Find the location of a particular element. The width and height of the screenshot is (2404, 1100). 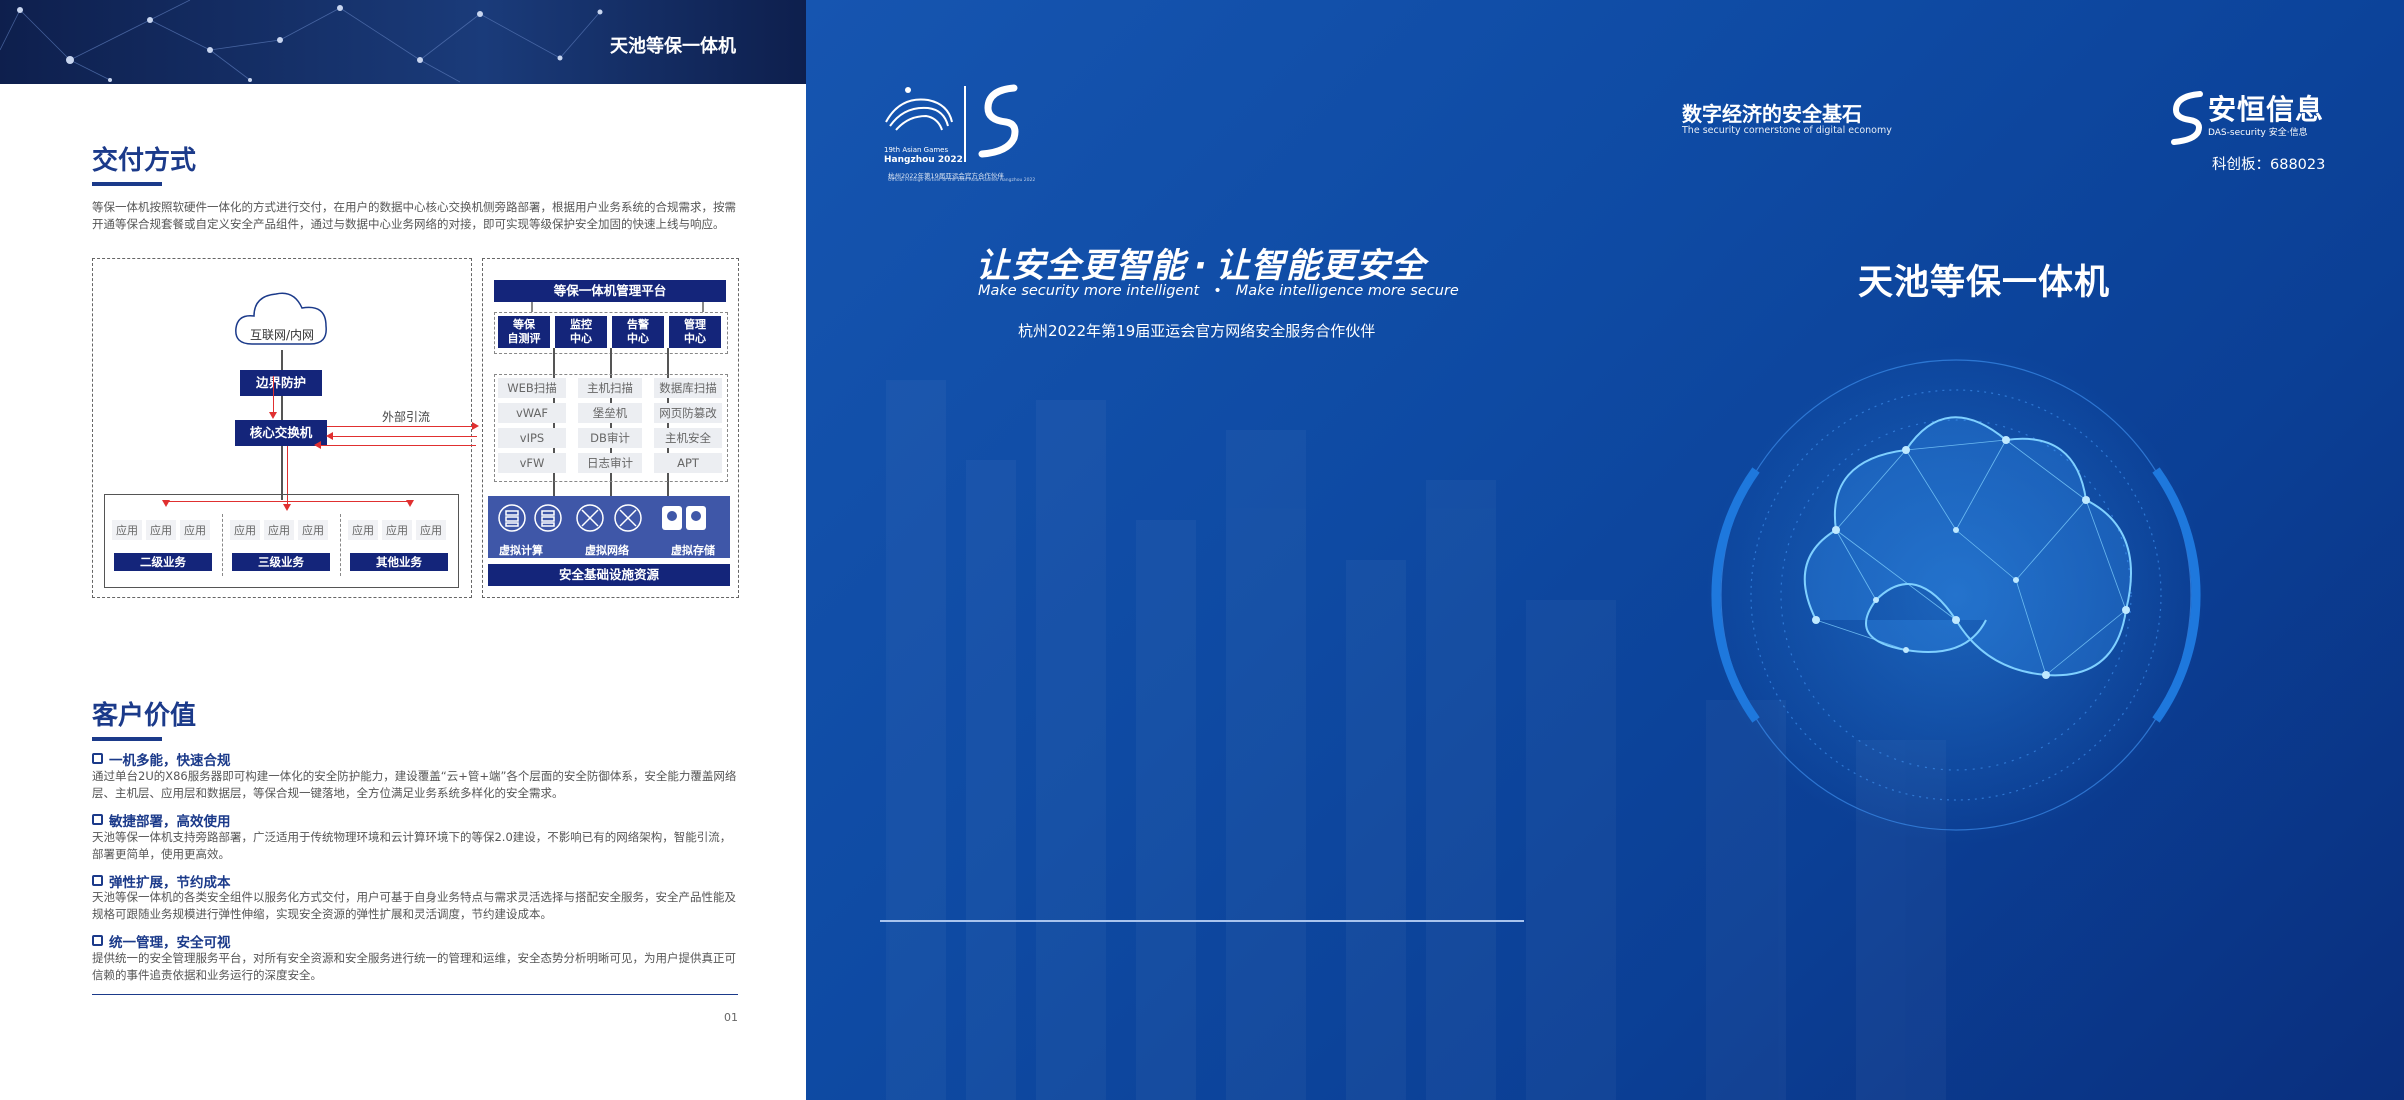

tagline-cn: 数字经济的安全基石 is located at coordinates (1772, 114).